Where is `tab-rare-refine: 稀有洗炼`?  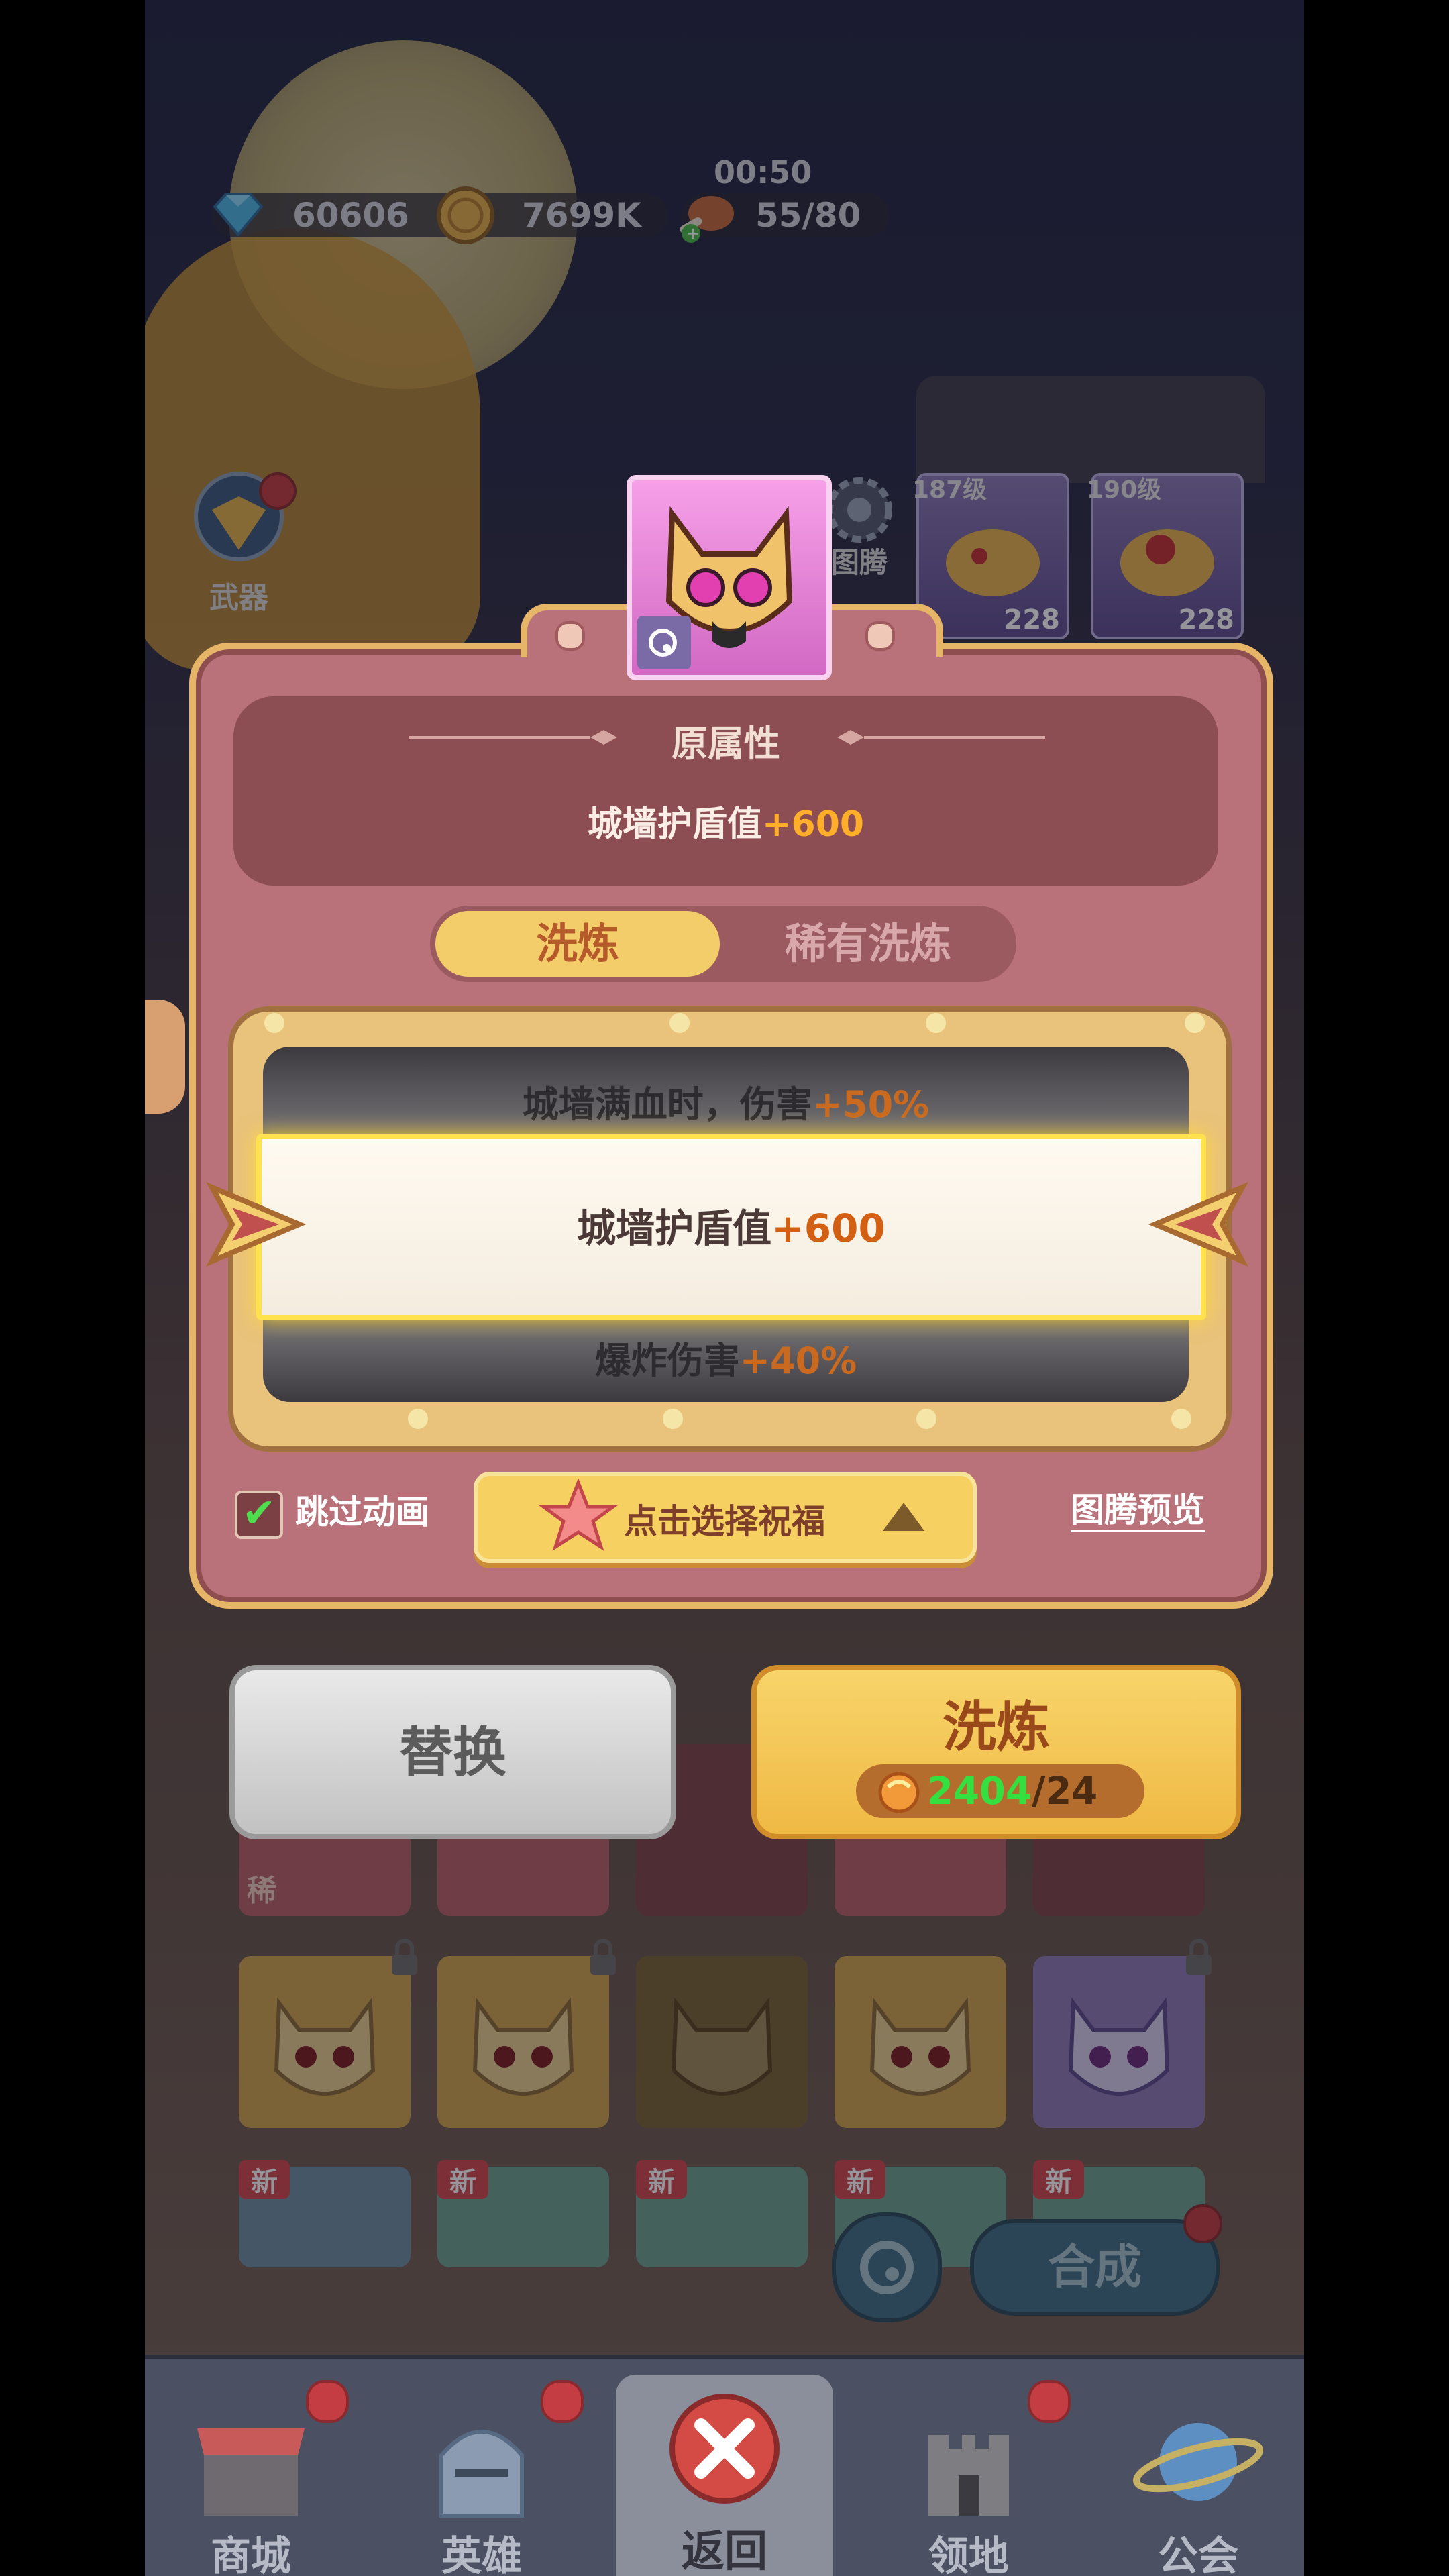 tab-rare-refine: 稀有洗炼 is located at coordinates (868, 944).